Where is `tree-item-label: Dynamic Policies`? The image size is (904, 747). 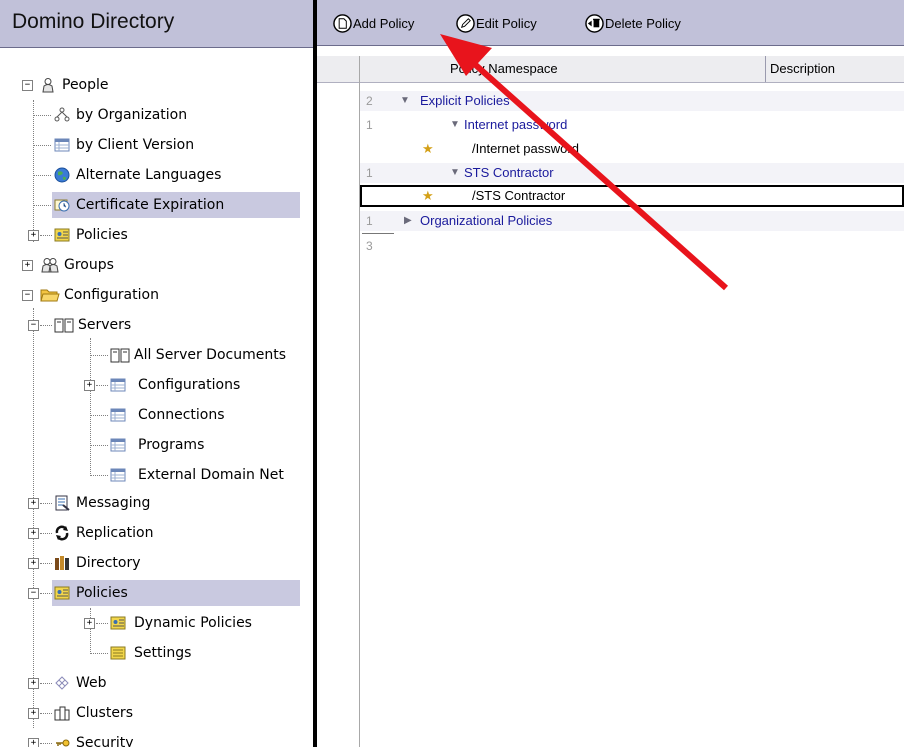 tree-item-label: Dynamic Policies is located at coordinates (193, 623).